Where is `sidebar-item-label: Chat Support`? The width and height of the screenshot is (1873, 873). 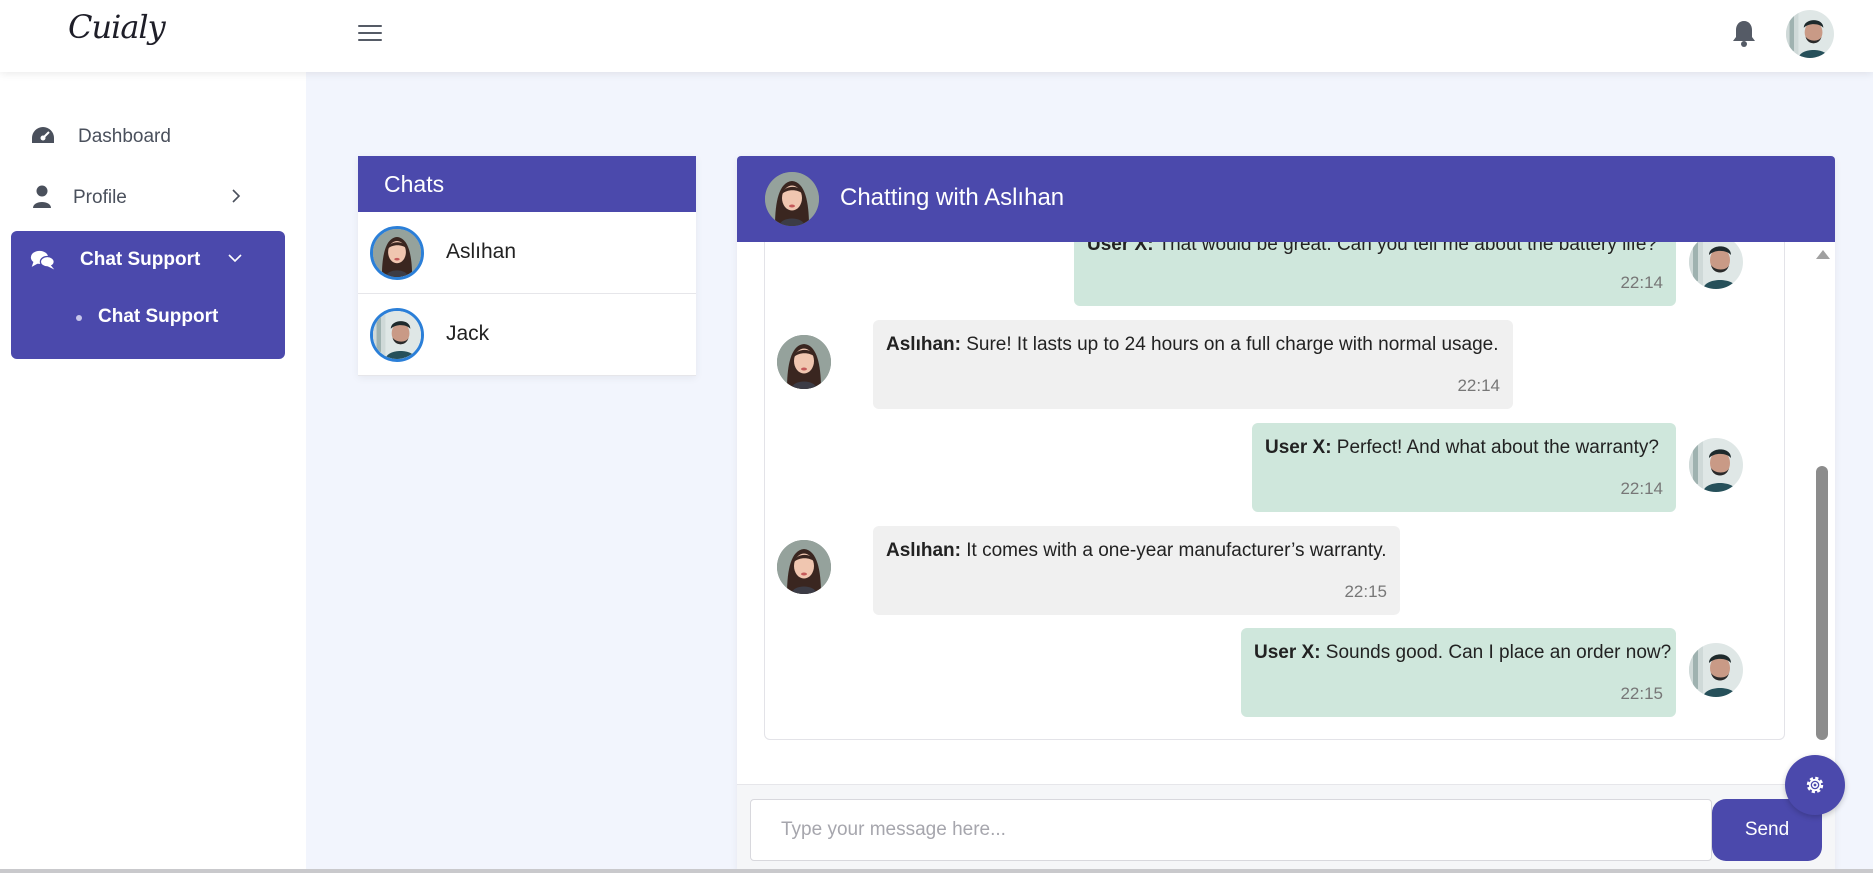
sidebar-item-label: Chat Support is located at coordinates (140, 259).